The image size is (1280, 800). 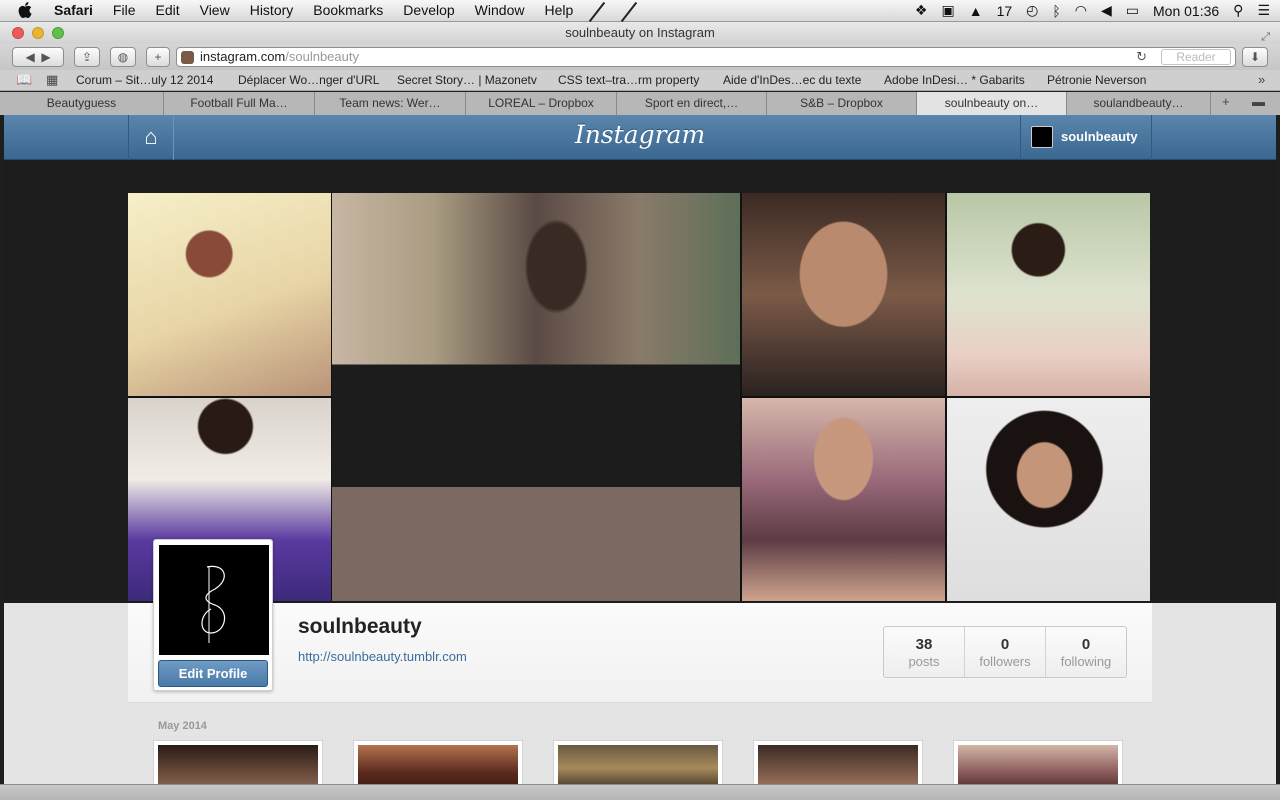 I want to click on stat-following: 0 following, so click(x=1086, y=652).